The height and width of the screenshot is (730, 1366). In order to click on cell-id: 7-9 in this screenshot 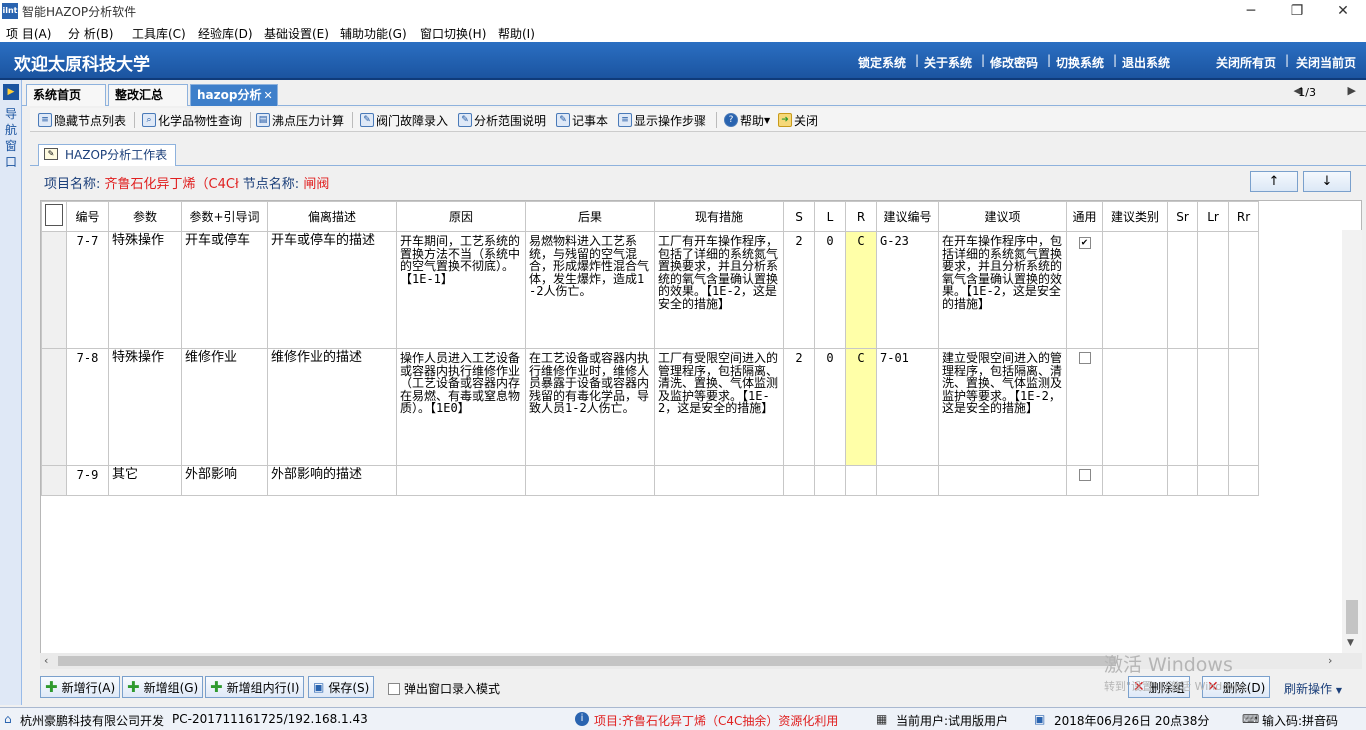, I will do `click(87, 480)`.